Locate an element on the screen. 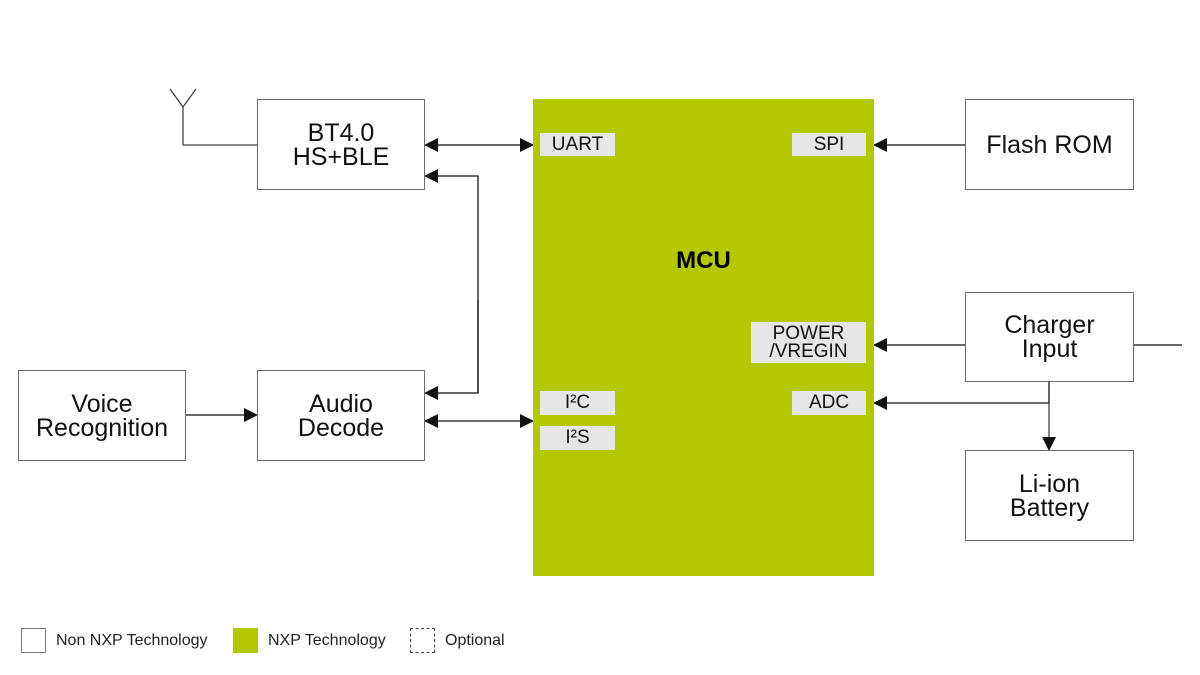 This screenshot has width=1200, height=675. voice-recognition-block: Voice Recognition is located at coordinates (102, 415).